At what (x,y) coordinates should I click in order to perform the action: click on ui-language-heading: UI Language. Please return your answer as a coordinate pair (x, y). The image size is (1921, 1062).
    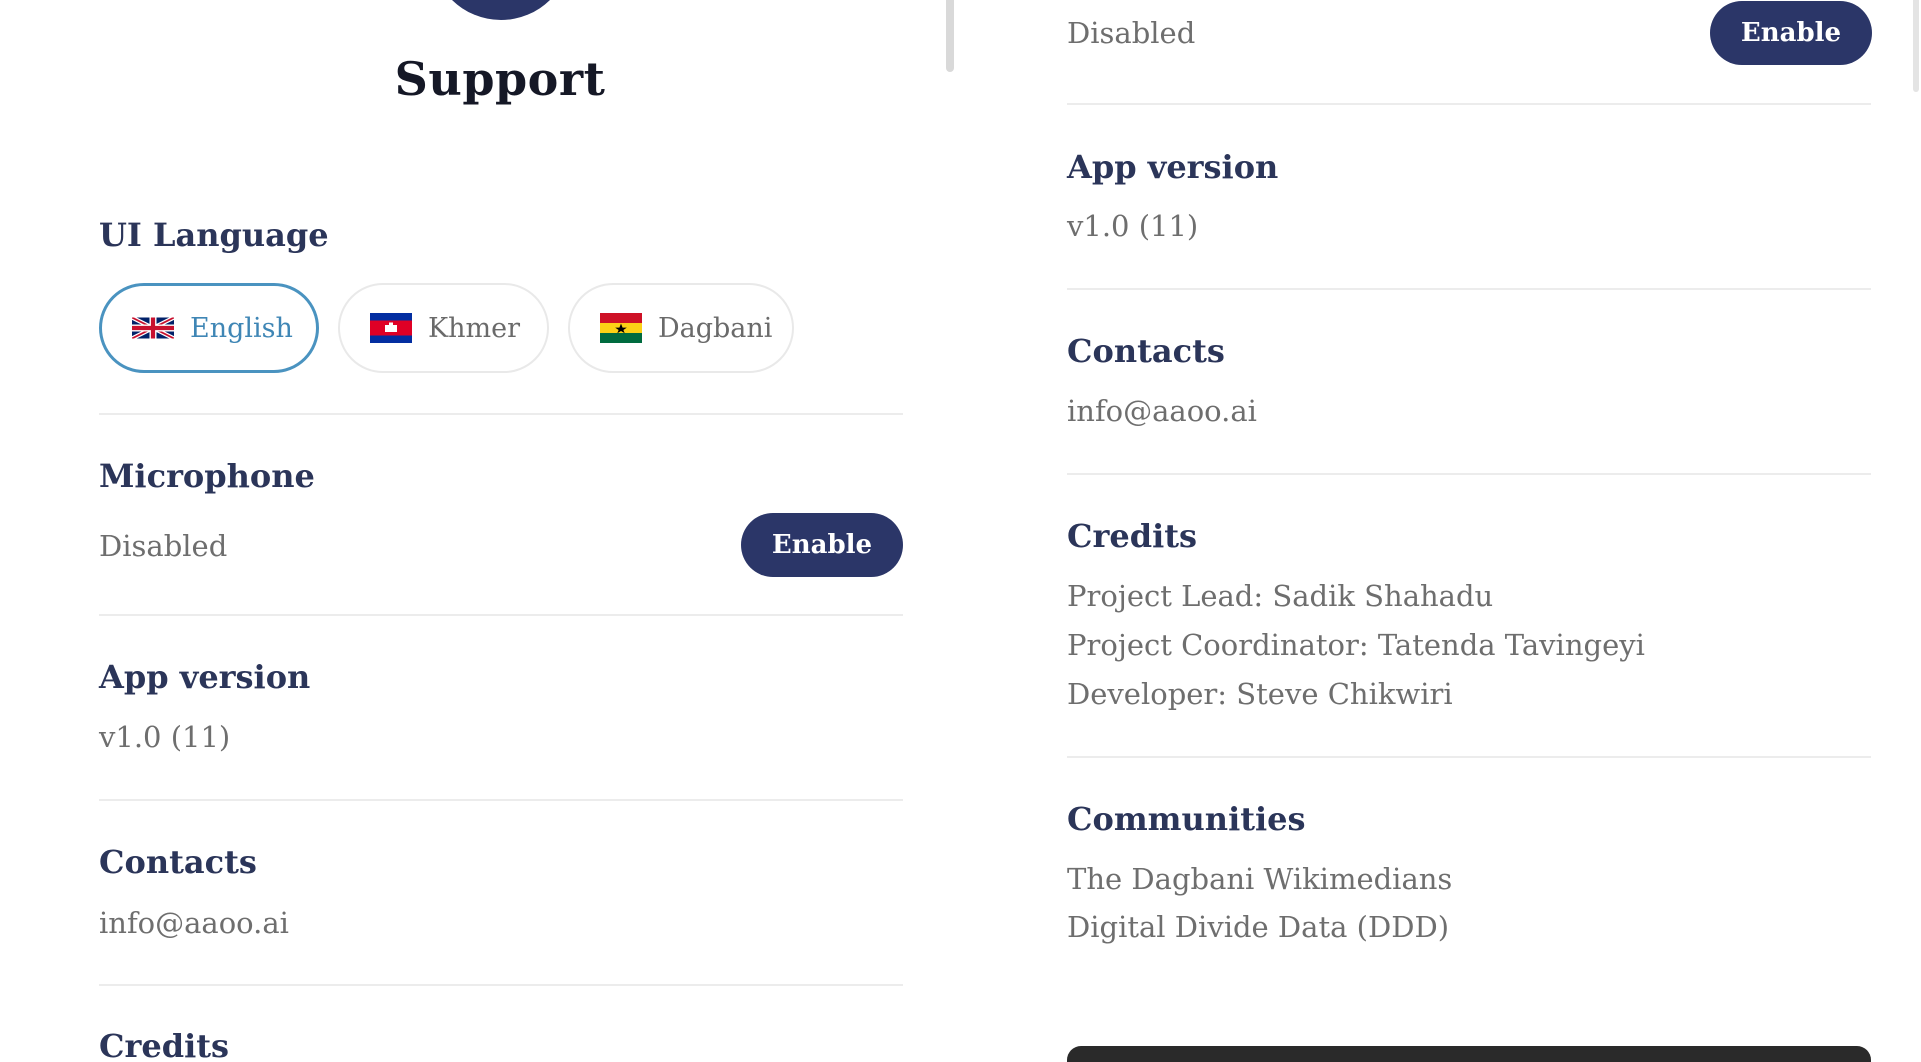
    Looking at the image, I should click on (214, 235).